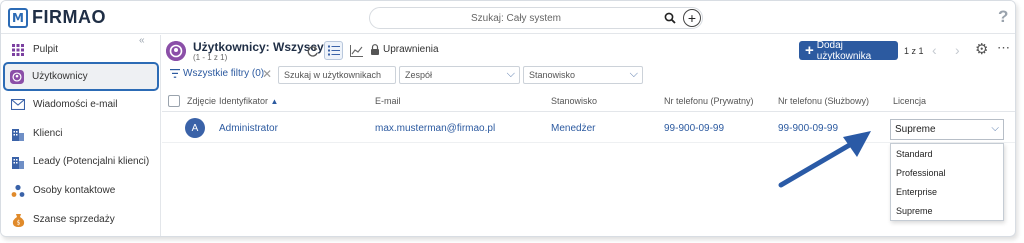  Describe the element at coordinates (914, 51) in the screenshot. I see `pager-text: 1 z 1` at that location.